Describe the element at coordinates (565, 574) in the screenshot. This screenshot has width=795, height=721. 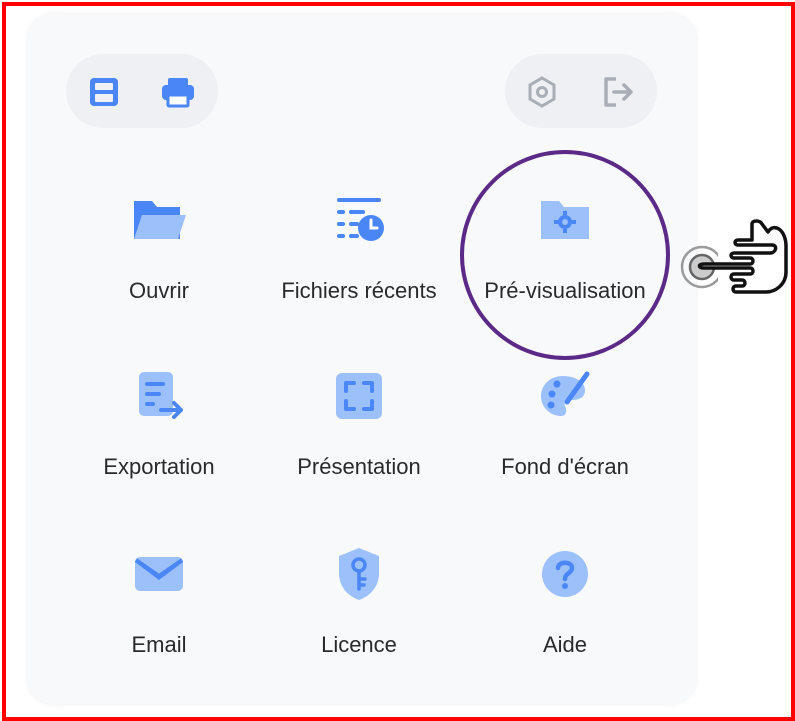
I see `help-icon` at that location.